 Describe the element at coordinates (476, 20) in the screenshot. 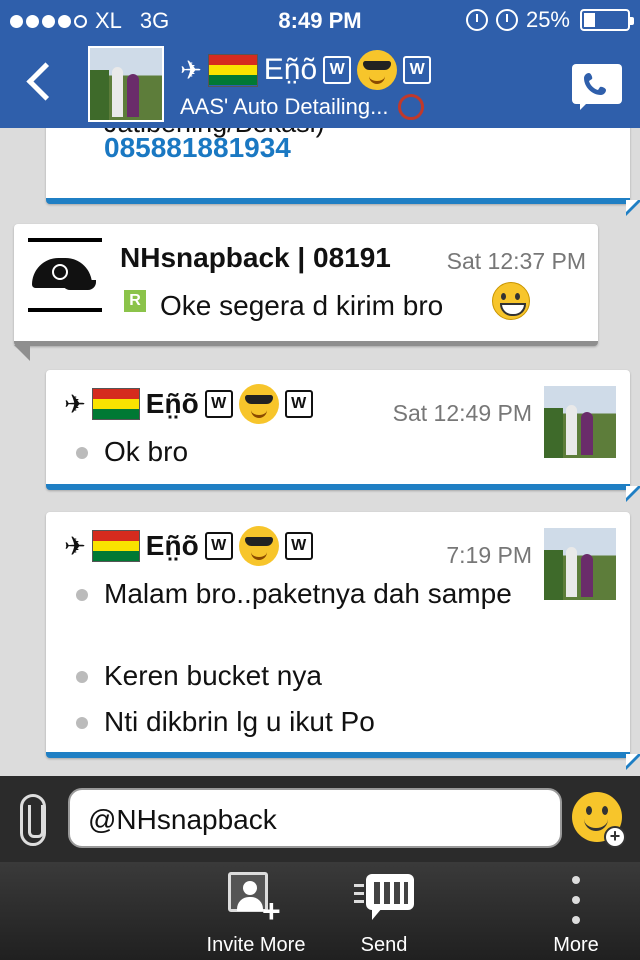

I see `rotation-lock-icon` at that location.